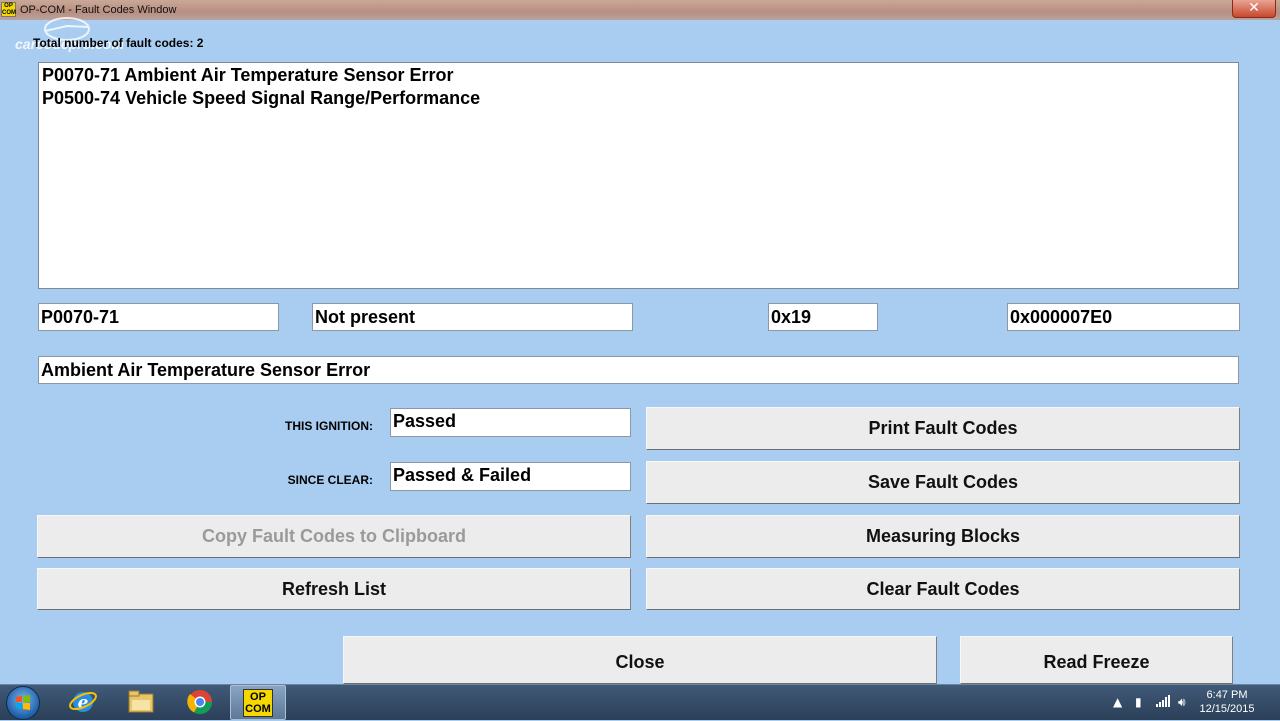  Describe the element at coordinates (943, 589) in the screenshot. I see `clear-fault-codes-button: Clear Fault Codes` at that location.